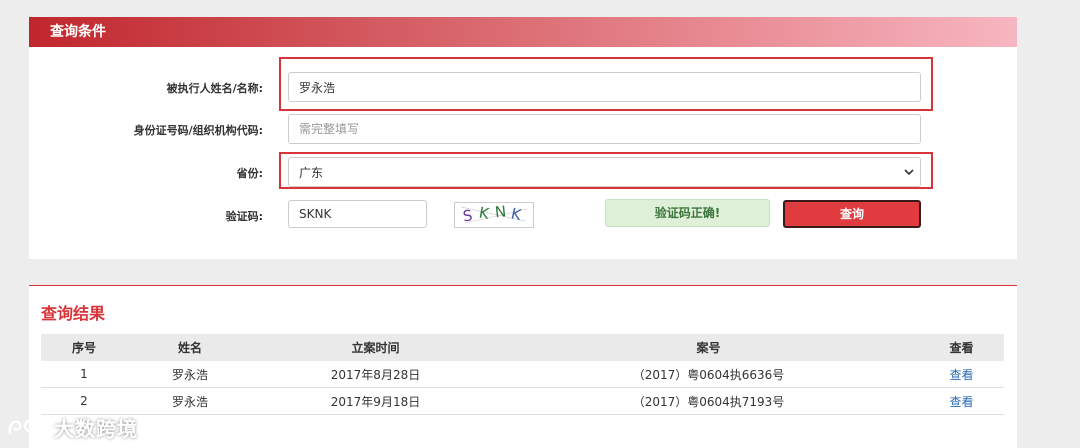 The image size is (1080, 448). I want to click on watermark: 大数跨境, so click(72, 427).